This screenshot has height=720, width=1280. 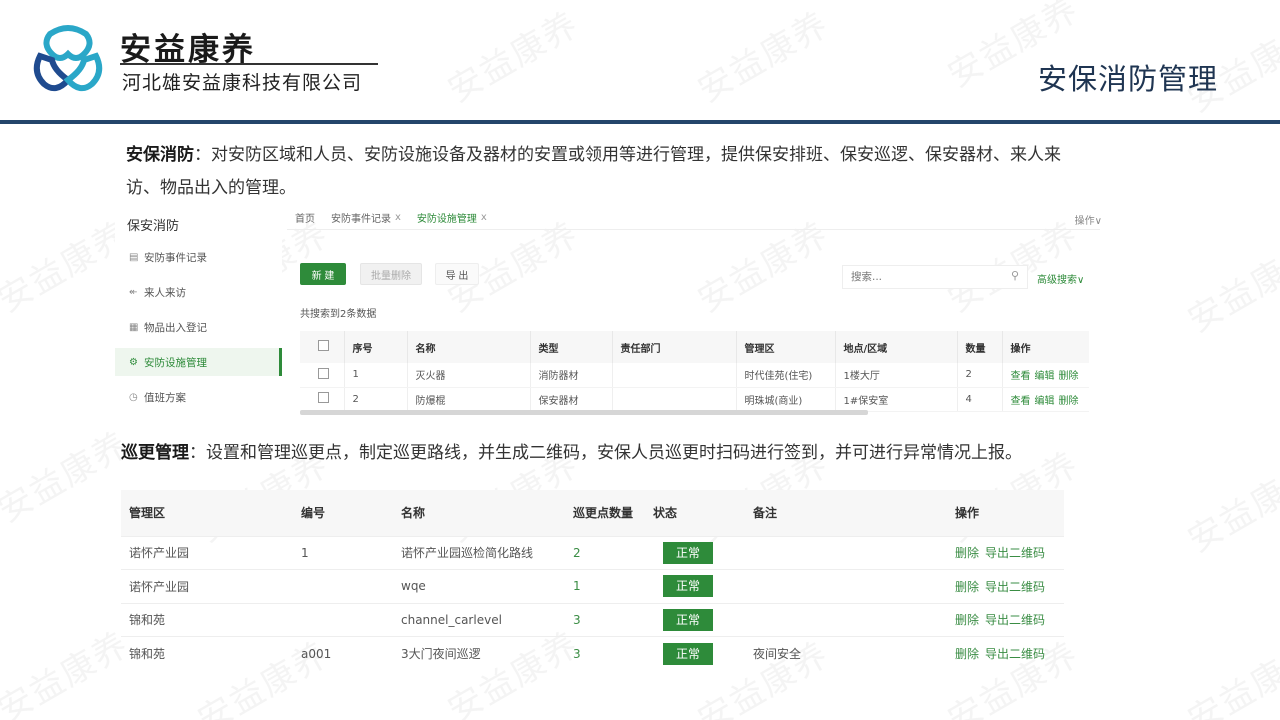 I want to click on tab-event-records: 安防事件记录 x, so click(x=366, y=218).